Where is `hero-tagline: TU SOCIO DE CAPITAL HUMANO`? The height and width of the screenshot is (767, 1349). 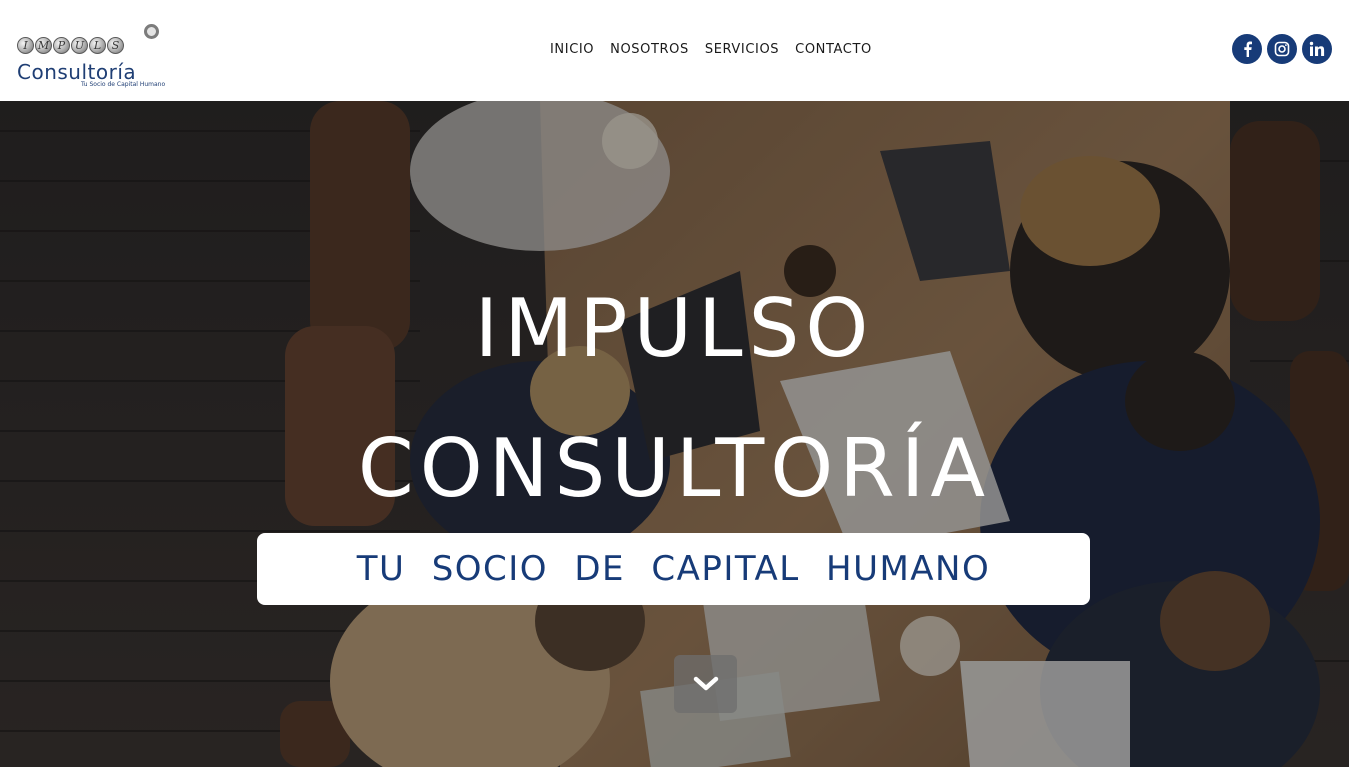 hero-tagline: TU SOCIO DE CAPITAL HUMANO is located at coordinates (673, 569).